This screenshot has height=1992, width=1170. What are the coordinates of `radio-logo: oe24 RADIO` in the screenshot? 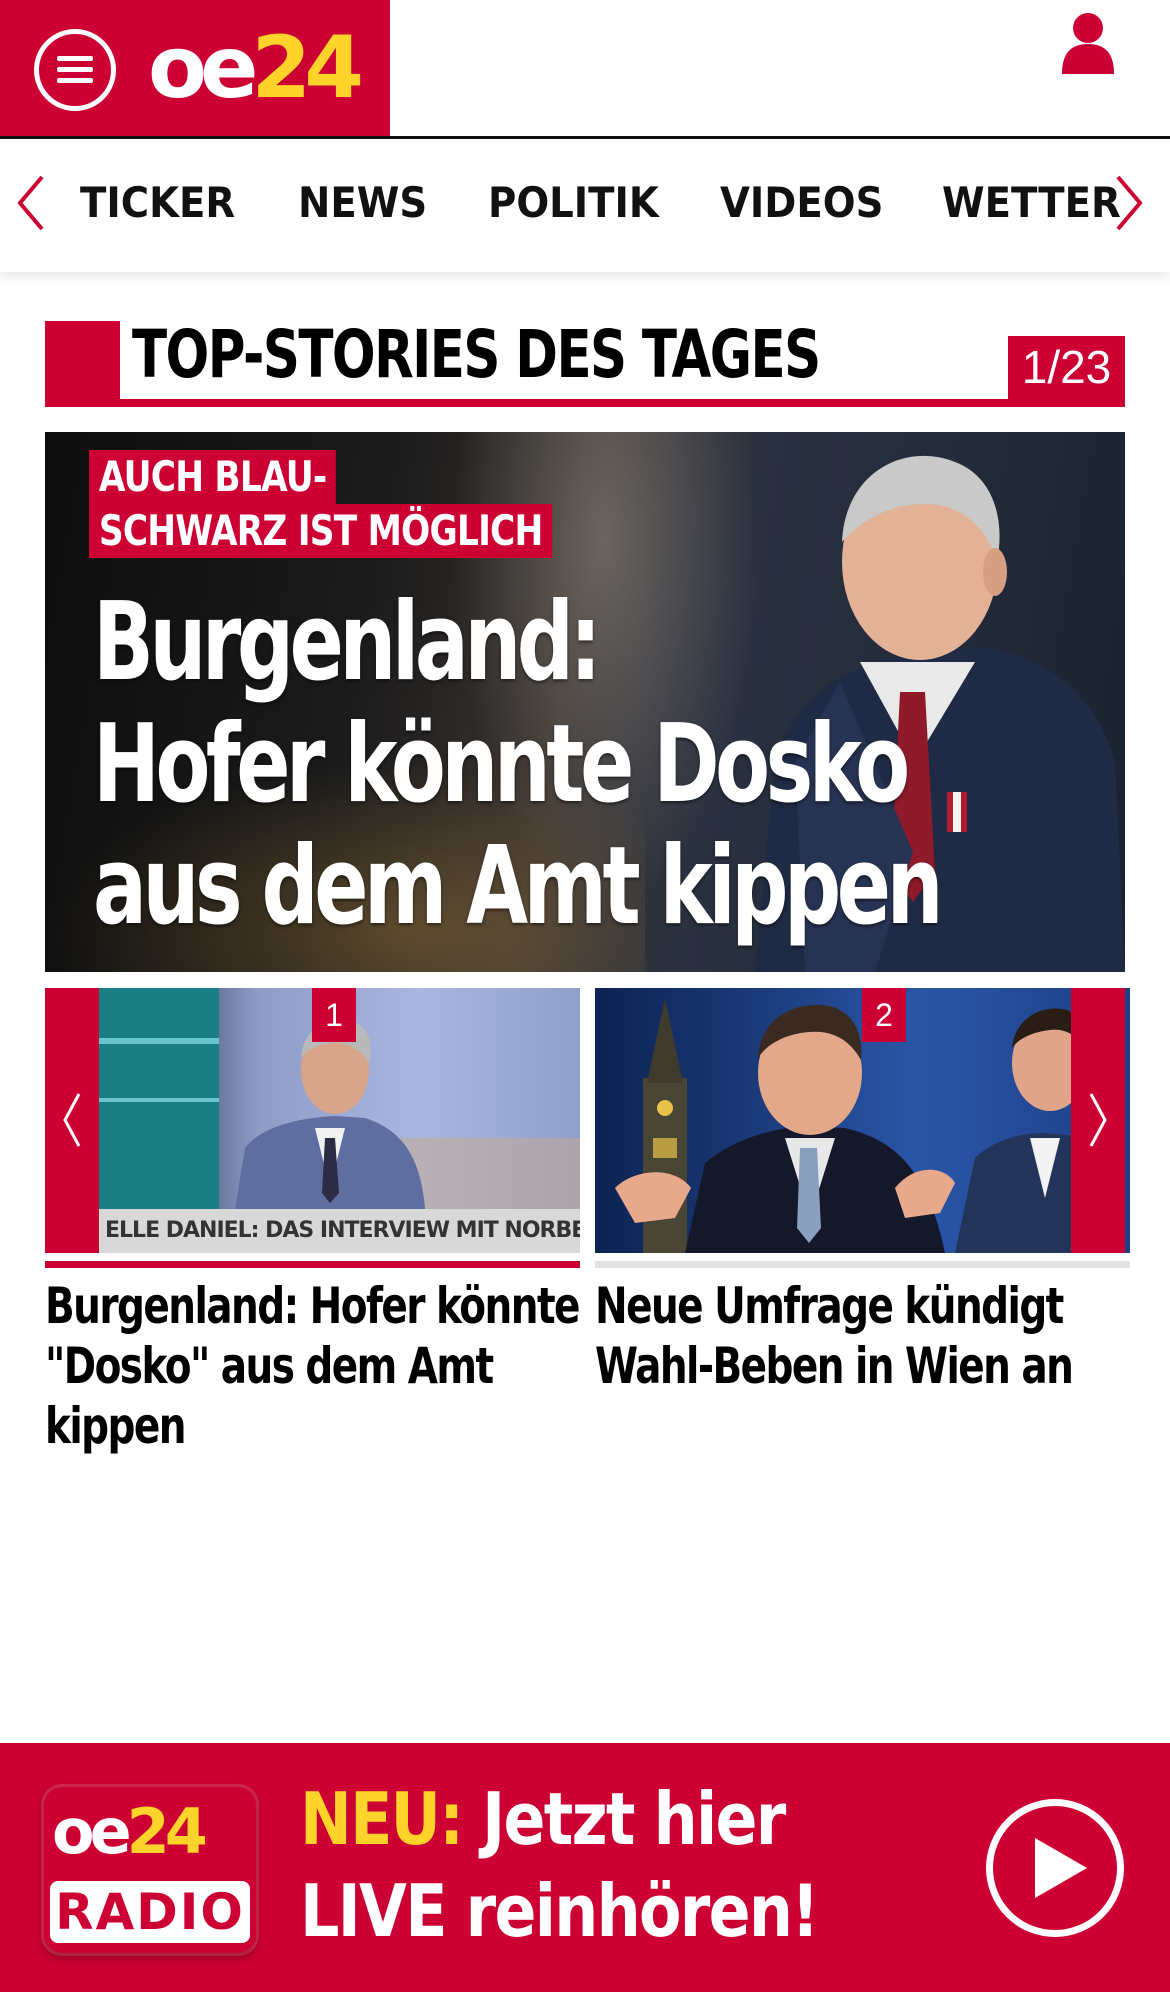 It's located at (150, 1870).